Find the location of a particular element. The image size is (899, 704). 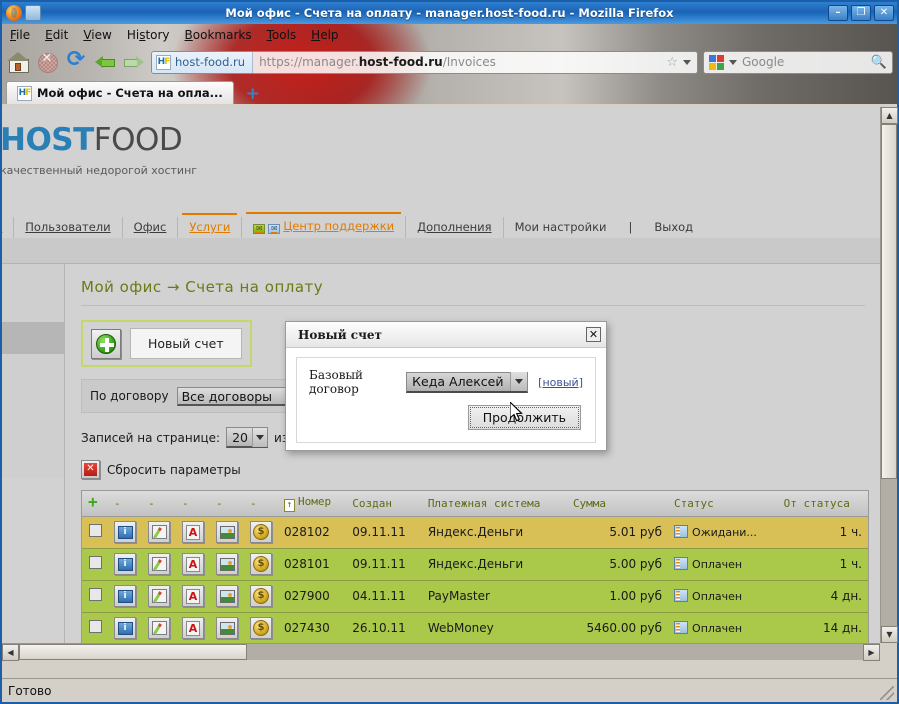

th-select-all: + is located at coordinates (95, 504).